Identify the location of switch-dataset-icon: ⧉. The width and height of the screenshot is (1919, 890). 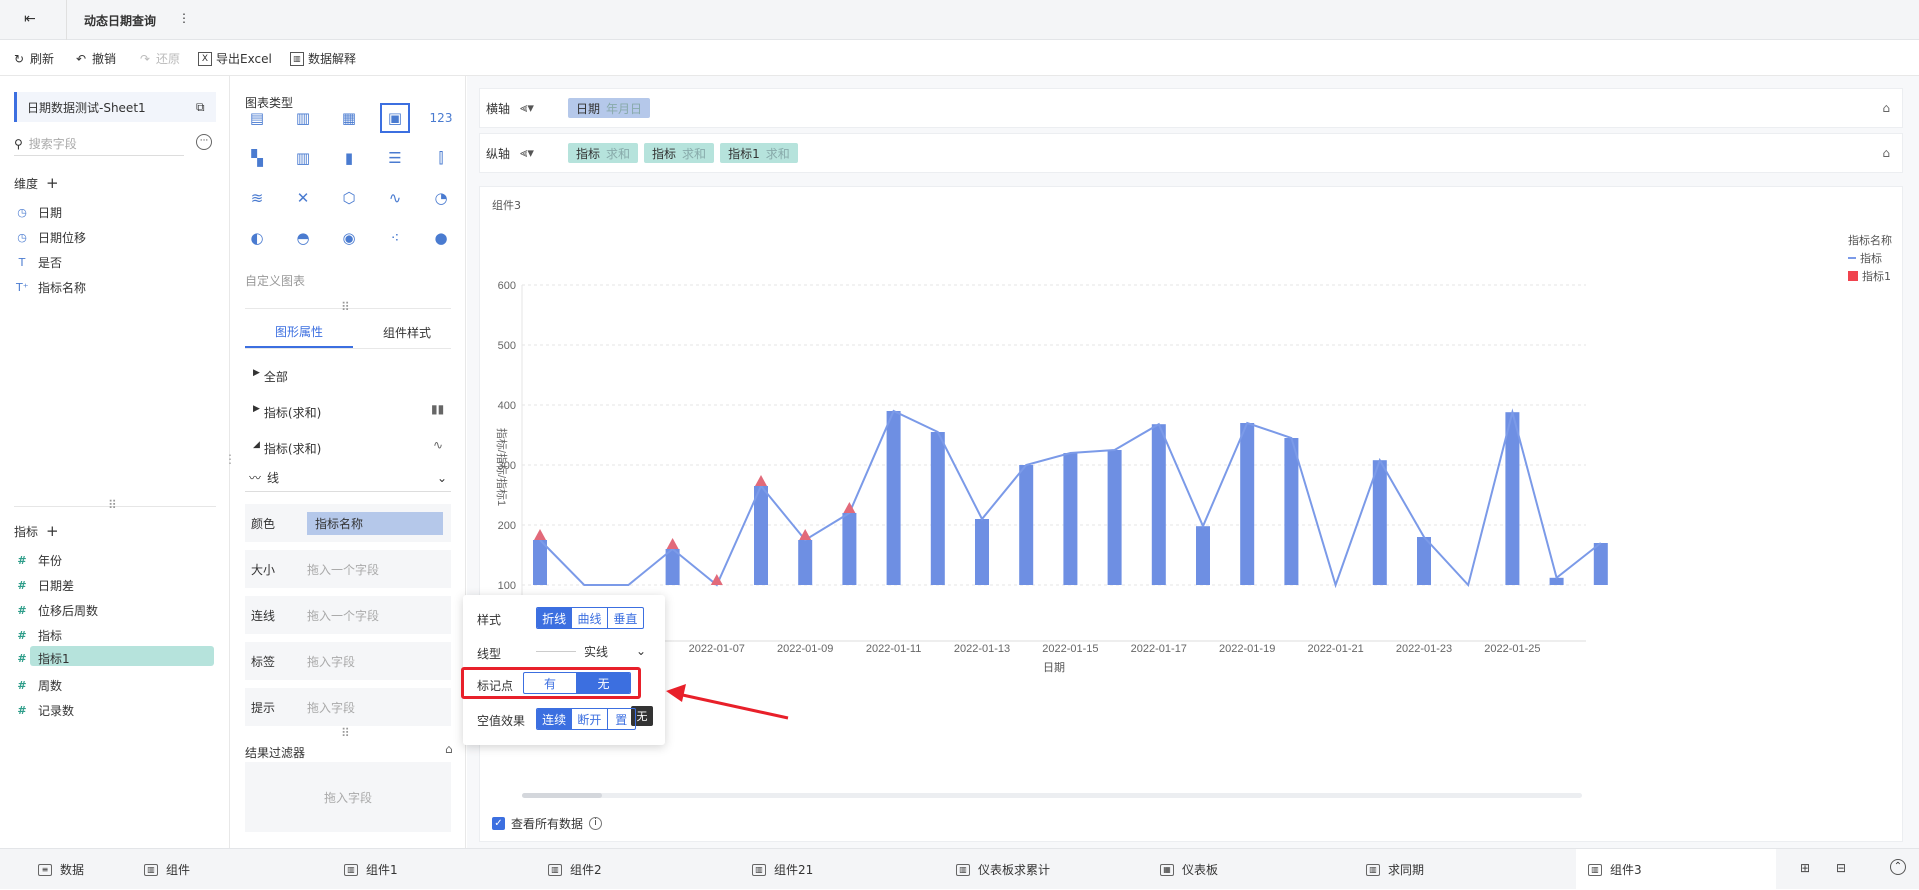
(200, 107).